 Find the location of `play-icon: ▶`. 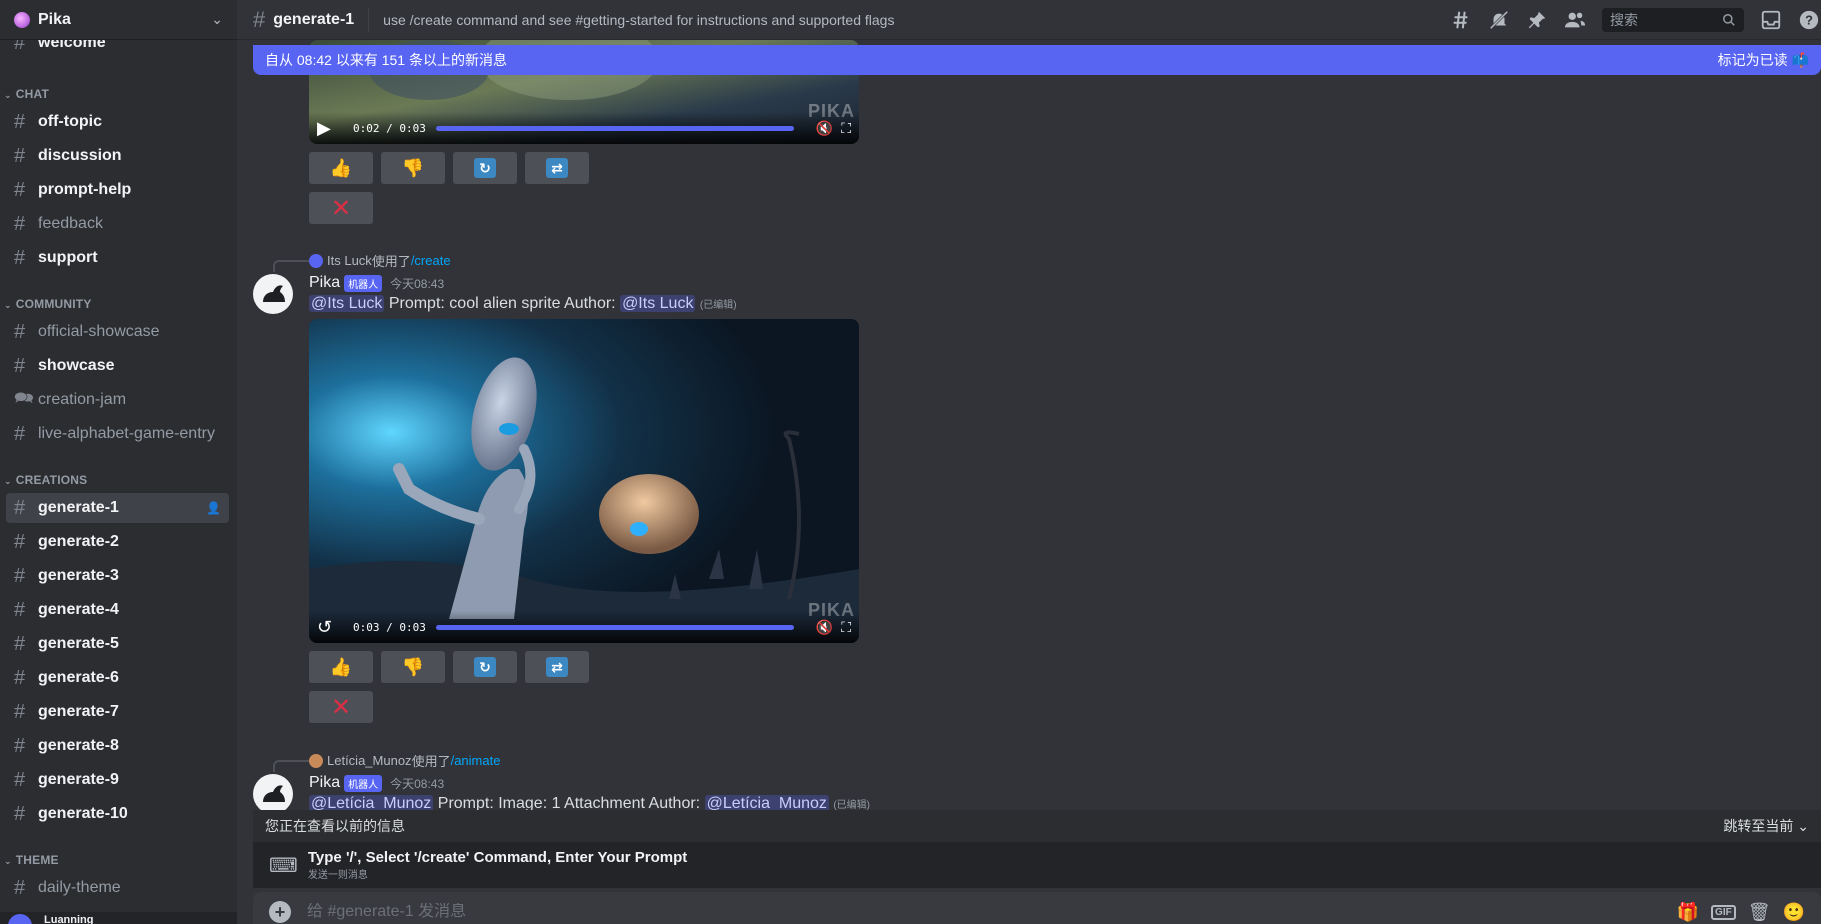

play-icon: ▶ is located at coordinates (329, 128).